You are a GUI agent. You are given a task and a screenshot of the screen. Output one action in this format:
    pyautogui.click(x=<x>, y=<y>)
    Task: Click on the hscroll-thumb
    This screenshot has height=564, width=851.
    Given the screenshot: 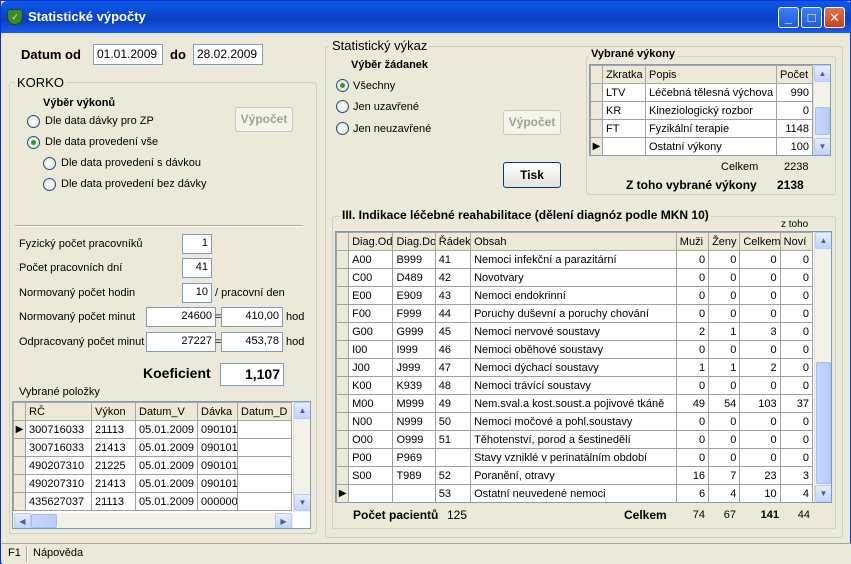 What is the action you would take?
    pyautogui.click(x=44, y=521)
    